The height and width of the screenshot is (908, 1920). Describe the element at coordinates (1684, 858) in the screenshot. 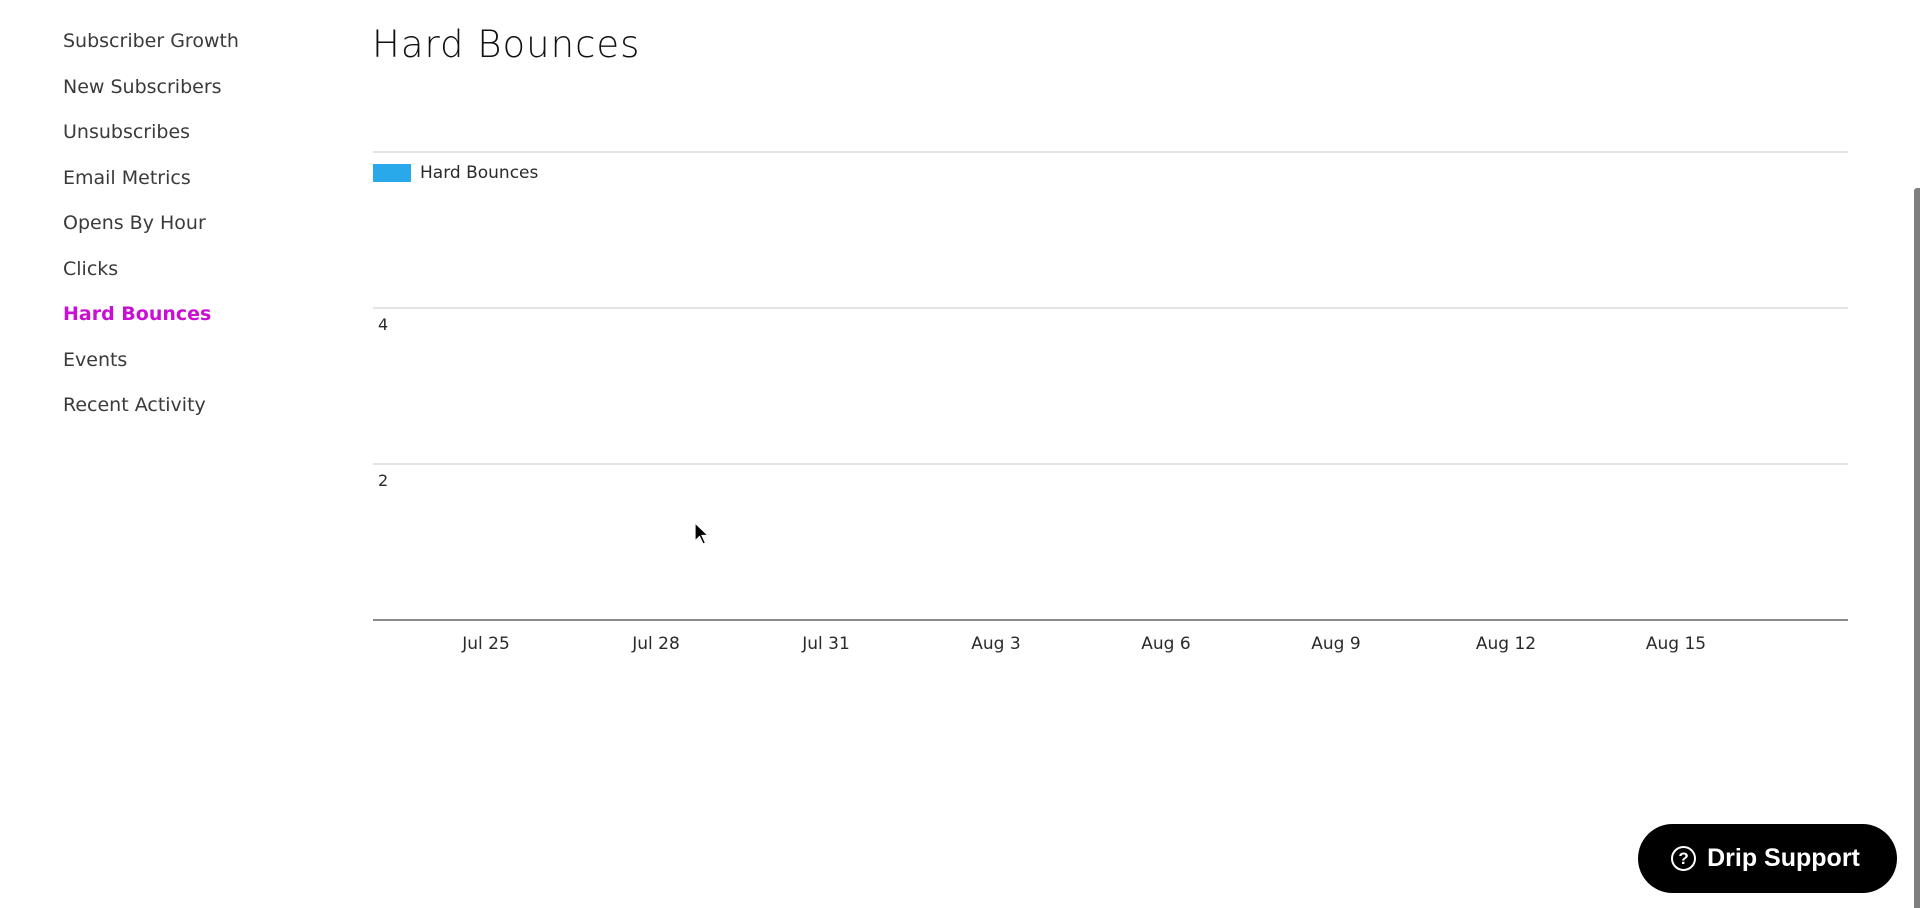

I see `question-circle-icon: ?` at that location.